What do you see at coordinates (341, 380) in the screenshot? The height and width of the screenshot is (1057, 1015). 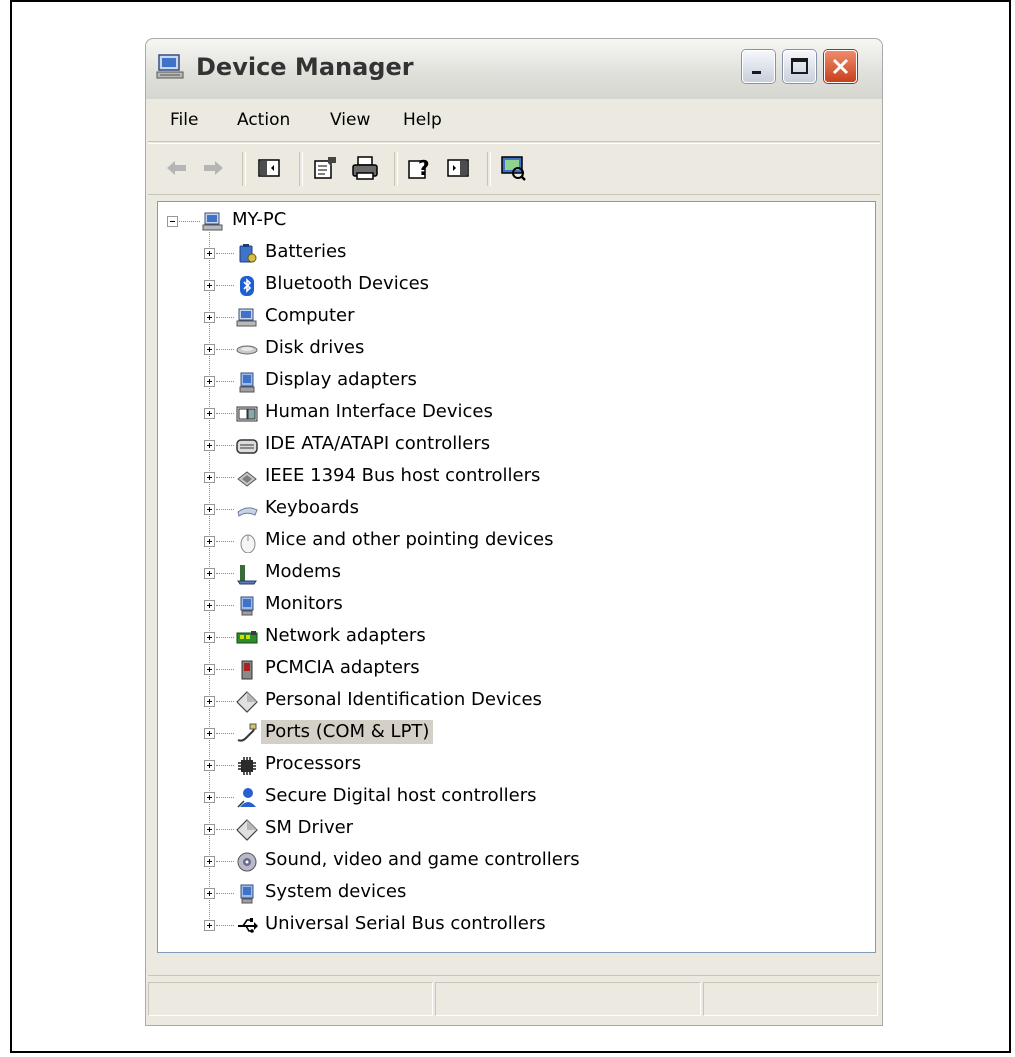 I see `tree-item-label: Display adapters` at bounding box center [341, 380].